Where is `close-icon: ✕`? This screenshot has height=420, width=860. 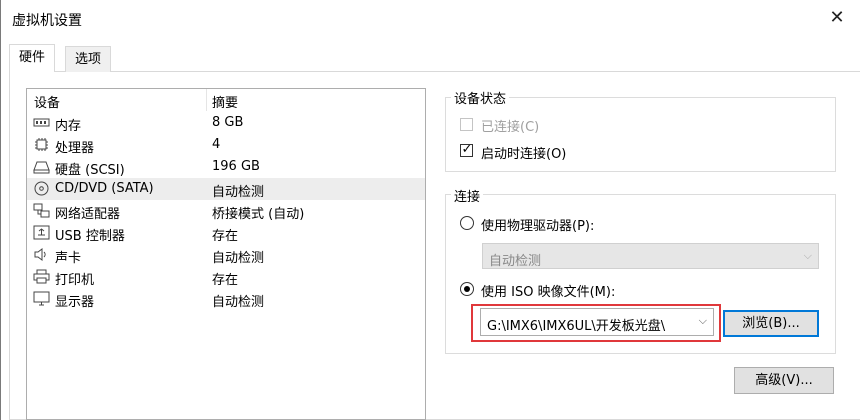
close-icon: ✕ is located at coordinates (837, 18).